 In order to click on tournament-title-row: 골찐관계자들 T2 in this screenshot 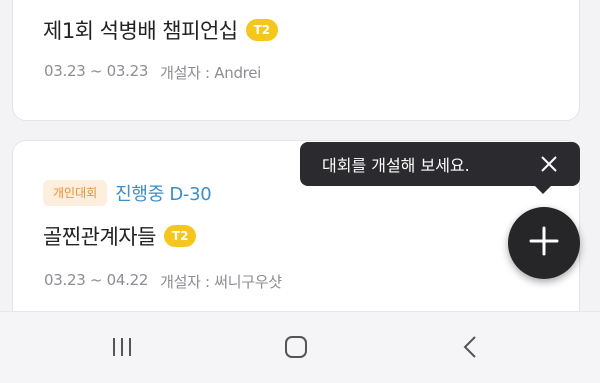, I will do `click(120, 236)`.